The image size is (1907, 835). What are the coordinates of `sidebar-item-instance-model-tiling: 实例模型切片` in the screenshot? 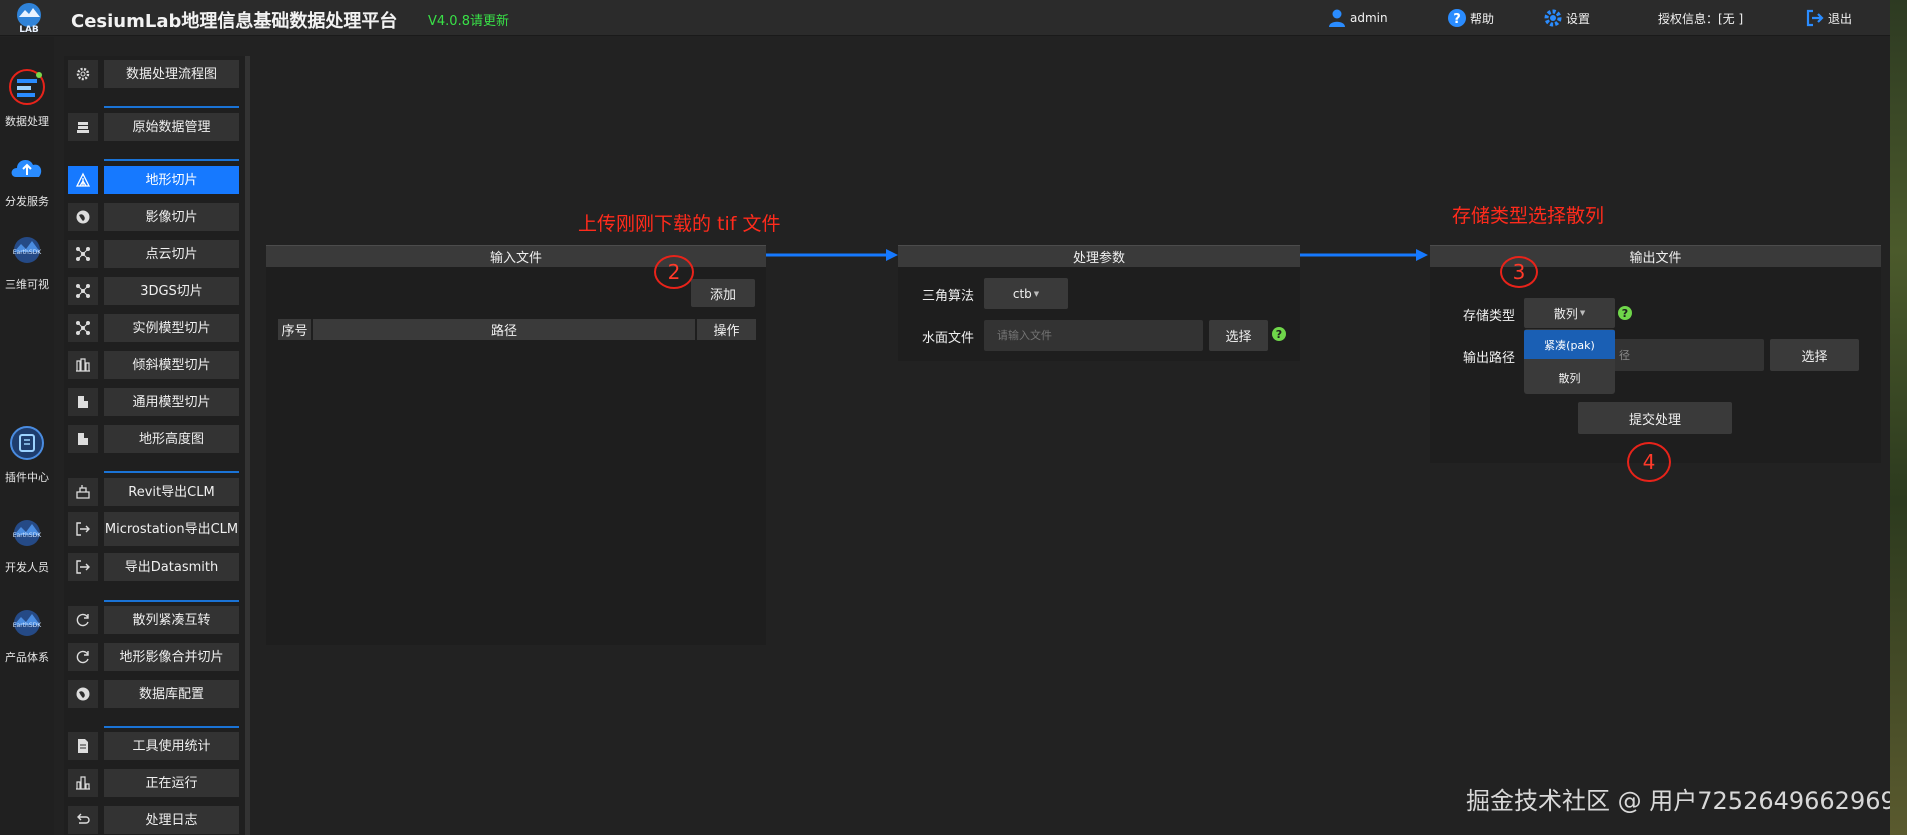 It's located at (153, 328).